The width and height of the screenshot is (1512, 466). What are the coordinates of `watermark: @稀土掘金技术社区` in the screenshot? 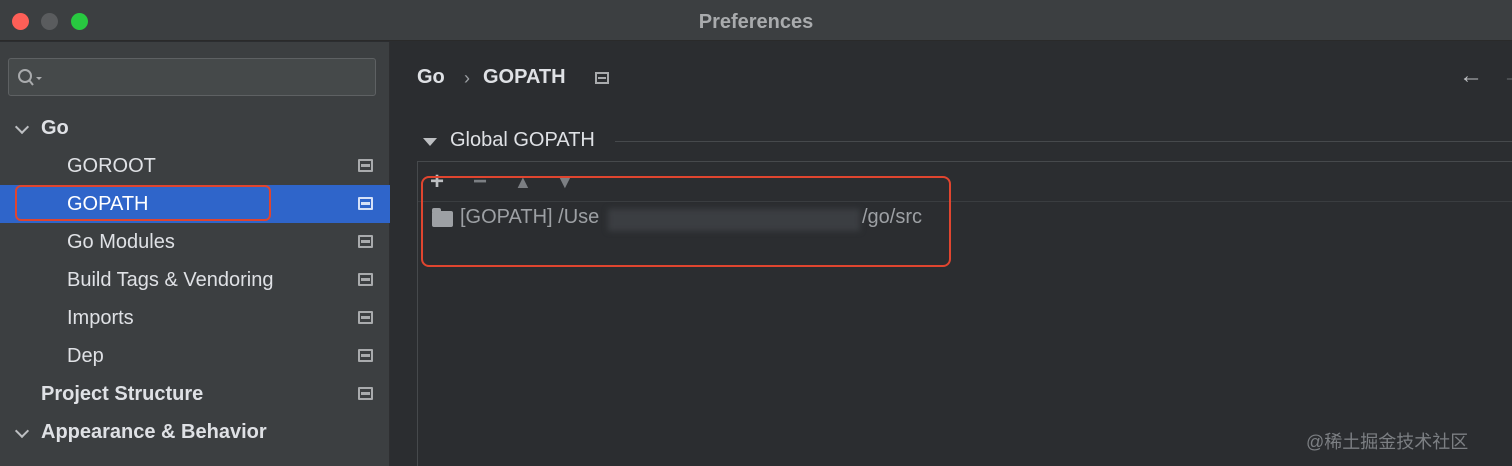 It's located at (1387, 442).